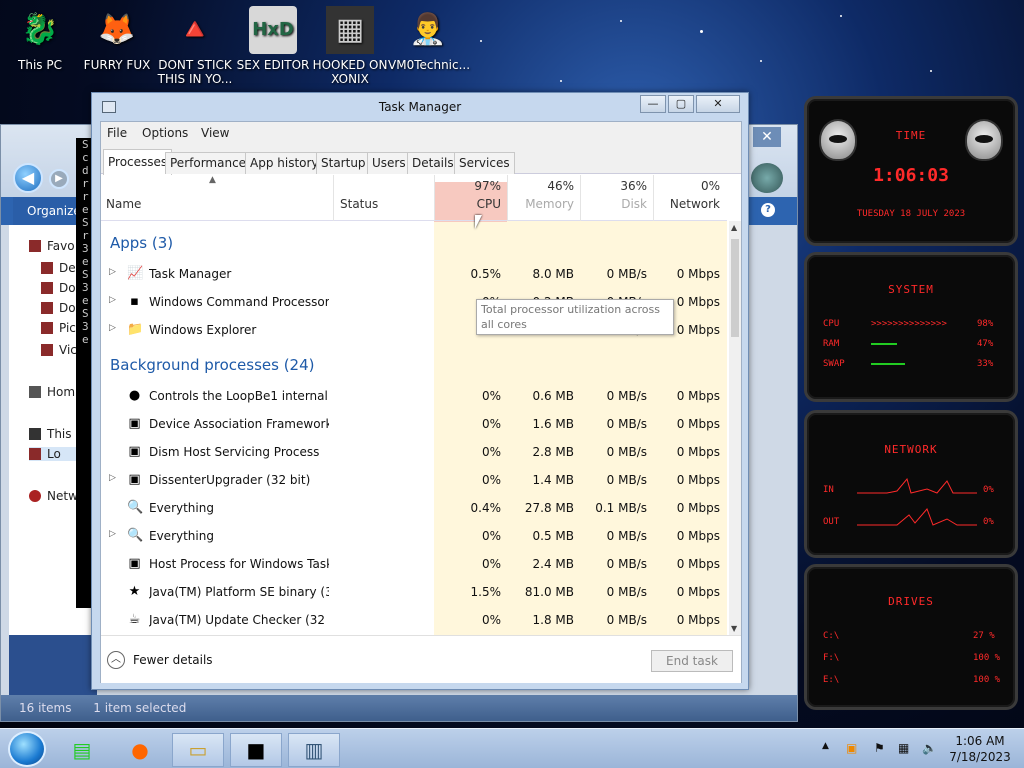  Describe the element at coordinates (215, 133) in the screenshot. I see `menu-view: View` at that location.